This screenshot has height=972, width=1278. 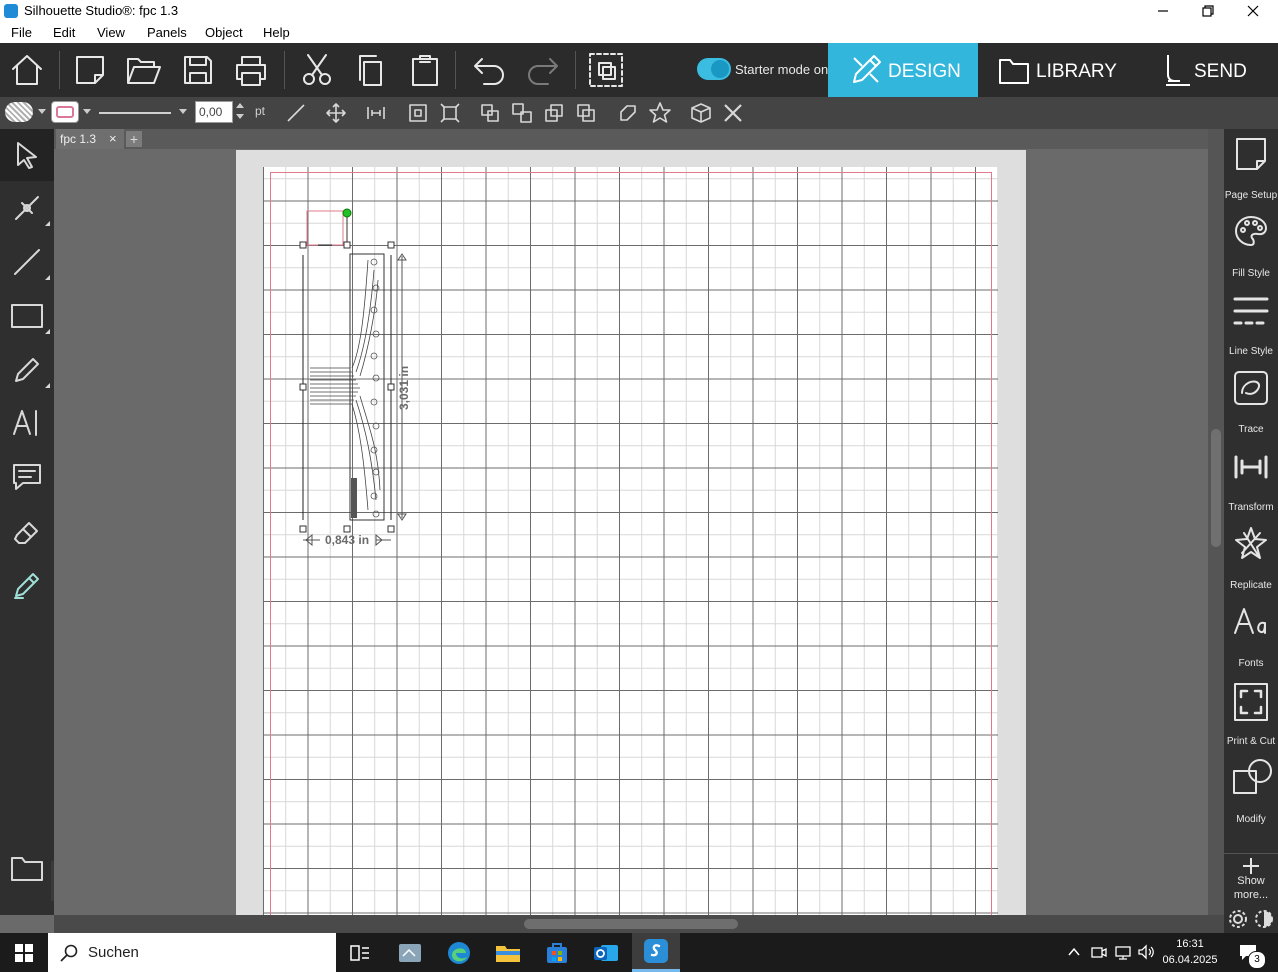 I want to click on taskbar-app-weather, so click(x=410, y=952).